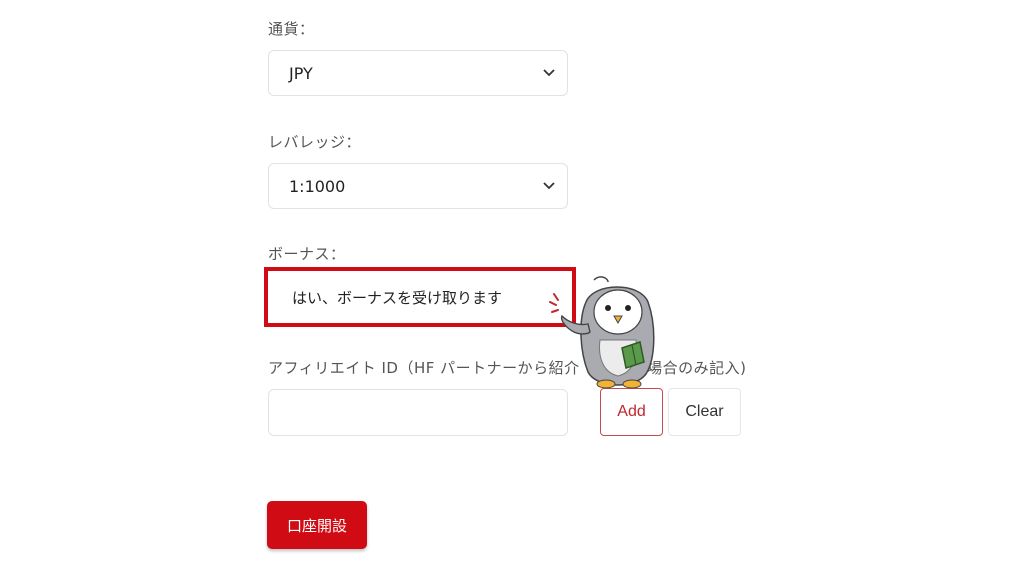 The image size is (1024, 576). Describe the element at coordinates (291, 29) in the screenshot. I see `currency-label: 通貨：` at that location.